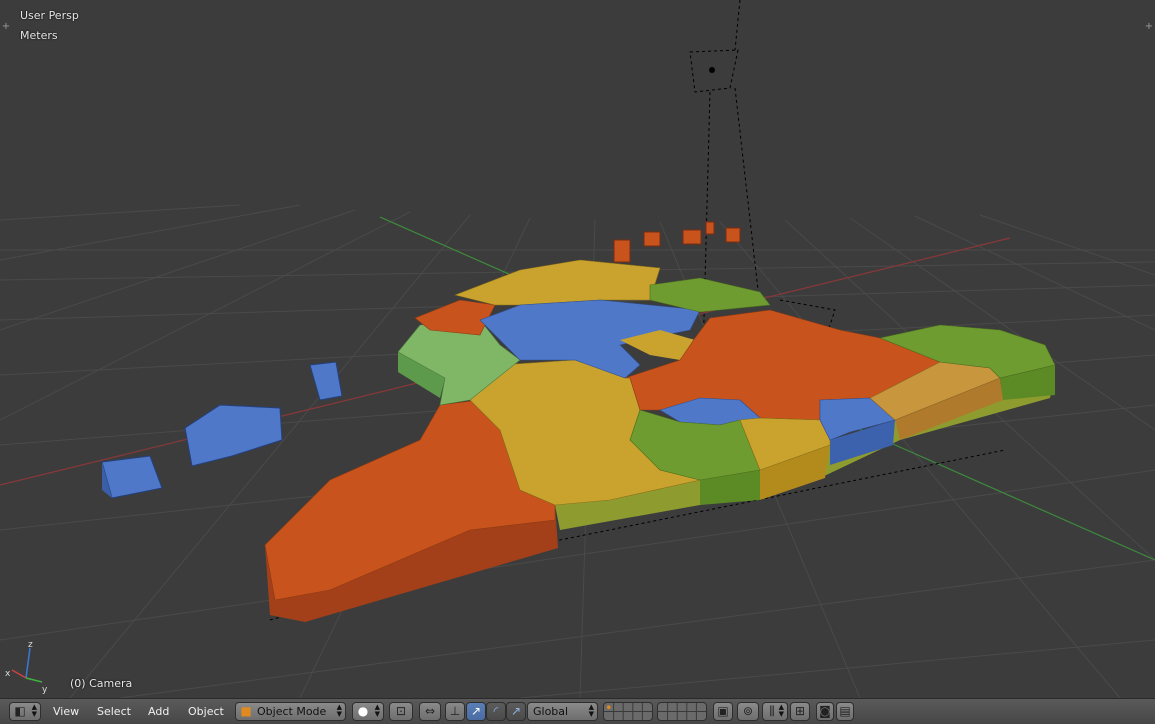  I want to click on gizmo-y-label: y, so click(45, 690).